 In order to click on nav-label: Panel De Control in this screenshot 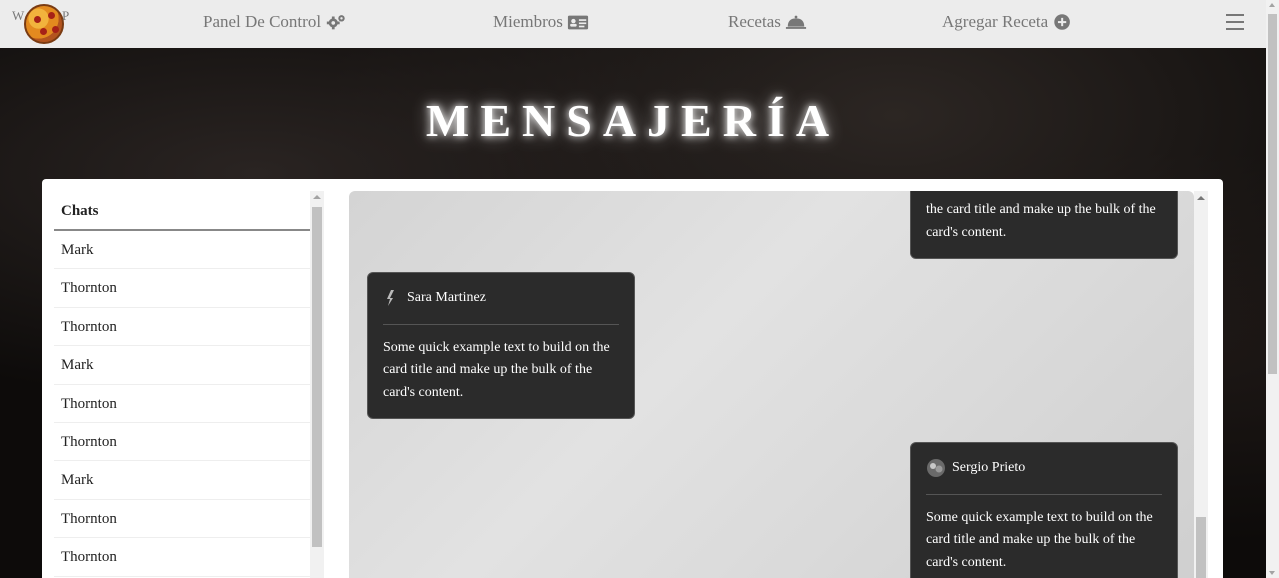, I will do `click(262, 21)`.